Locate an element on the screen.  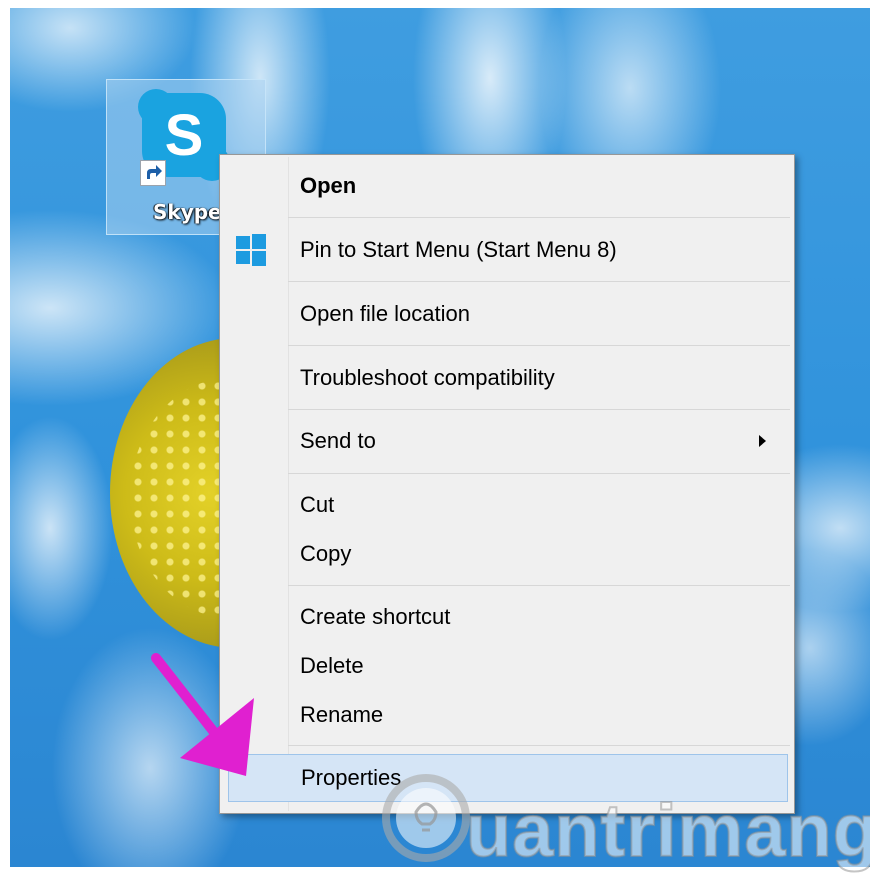
menu-item-label: Open is located at coordinates (328, 185).